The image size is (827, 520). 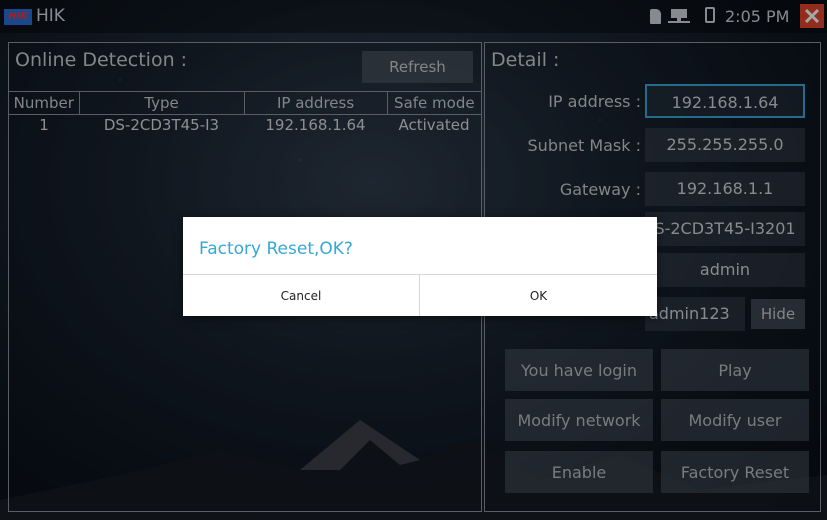 I want to click on cancel-button: Cancel, so click(x=301, y=295).